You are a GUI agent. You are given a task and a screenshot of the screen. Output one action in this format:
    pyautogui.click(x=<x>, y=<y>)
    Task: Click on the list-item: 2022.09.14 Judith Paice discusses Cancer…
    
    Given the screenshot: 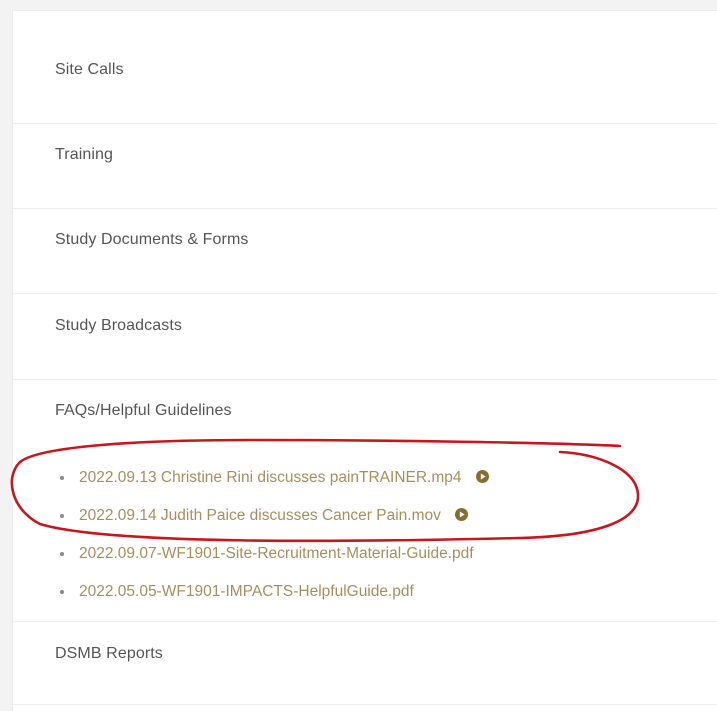 What is the action you would take?
    pyautogui.click(x=272, y=516)
    